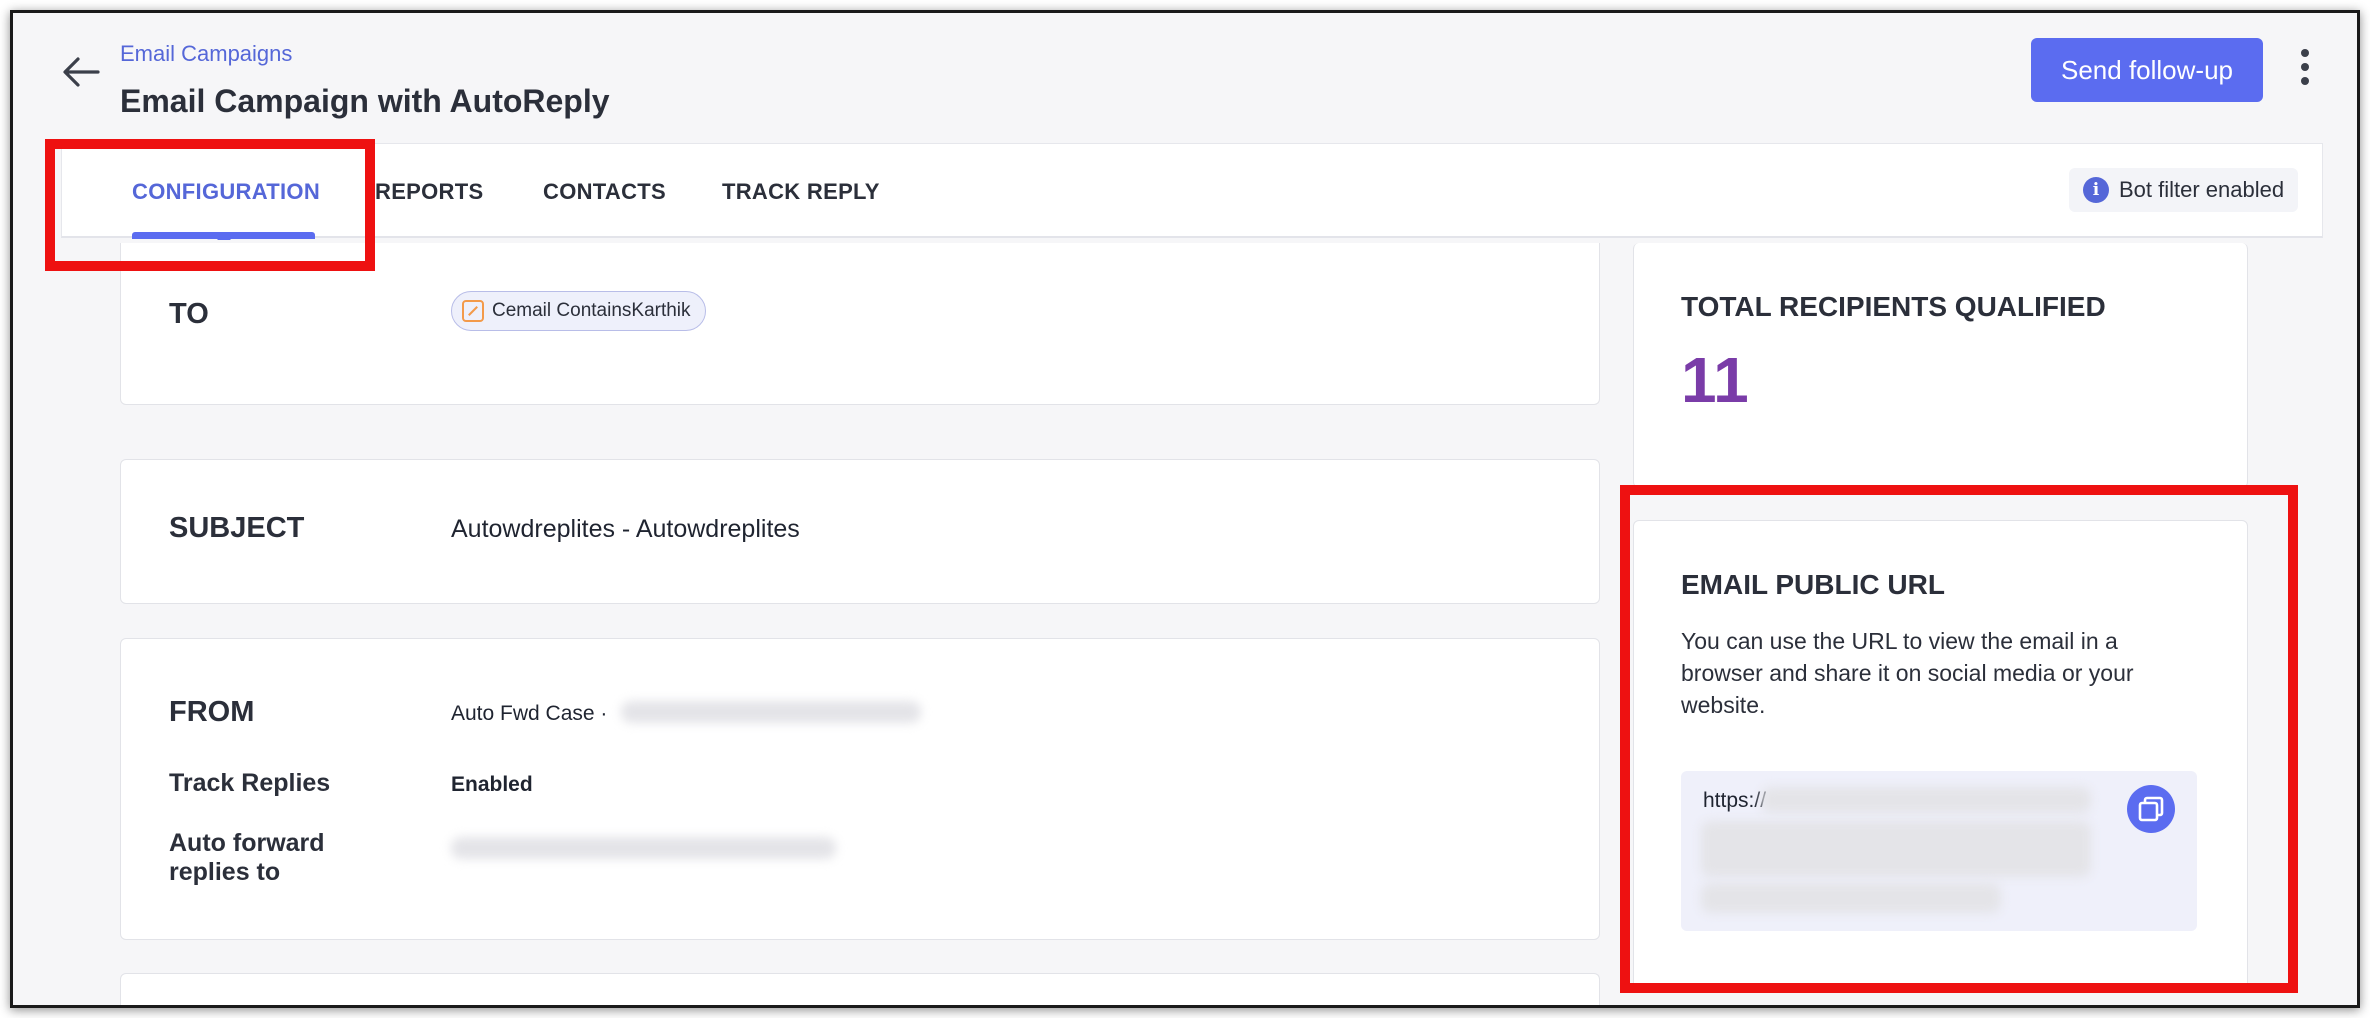  I want to click on recipients-count: 11, so click(1715, 380).